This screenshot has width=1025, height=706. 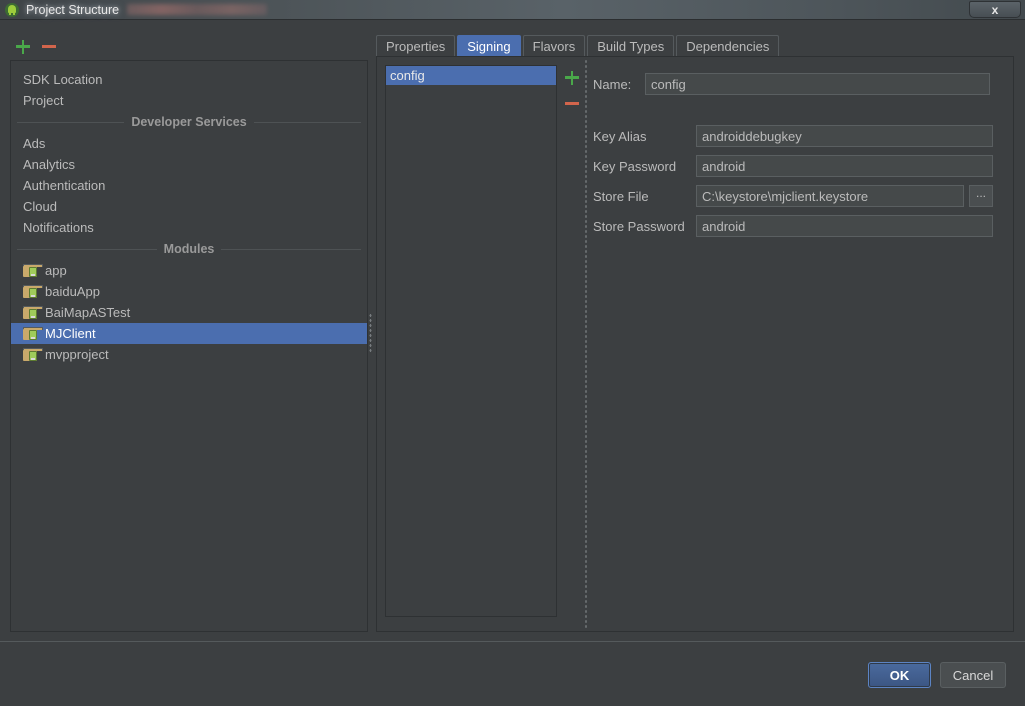 What do you see at coordinates (728, 46) in the screenshot?
I see `tab-dependencies: Dependencies` at bounding box center [728, 46].